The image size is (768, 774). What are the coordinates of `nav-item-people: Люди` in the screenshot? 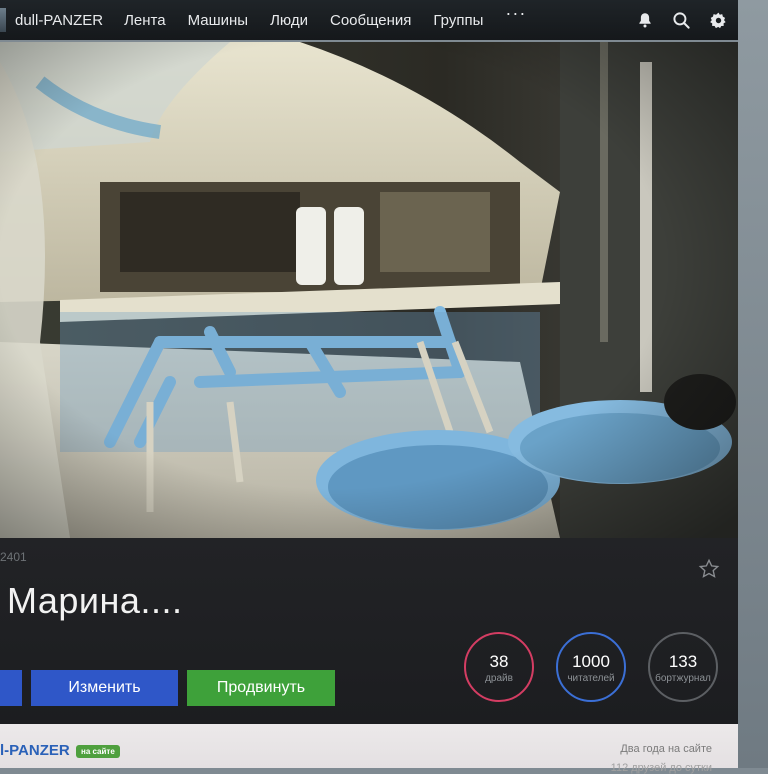 It's located at (289, 20).